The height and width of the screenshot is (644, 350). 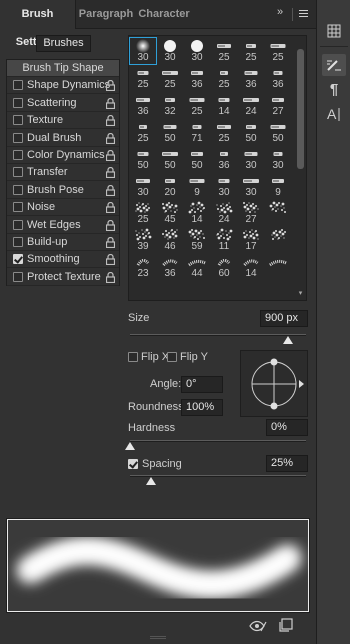 What do you see at coordinates (197, 132) in the screenshot?
I see `brush-preset: 71` at bounding box center [197, 132].